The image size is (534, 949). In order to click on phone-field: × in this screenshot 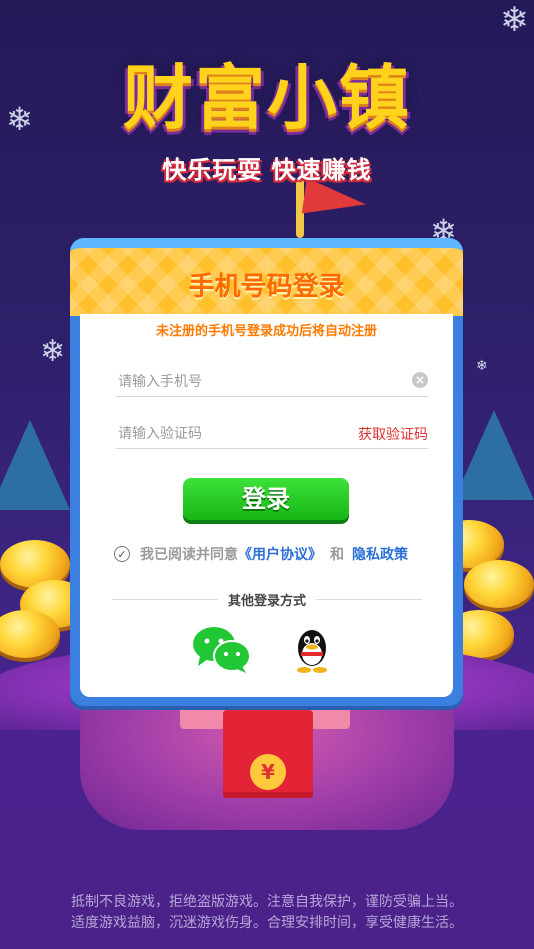, I will do `click(272, 381)`.